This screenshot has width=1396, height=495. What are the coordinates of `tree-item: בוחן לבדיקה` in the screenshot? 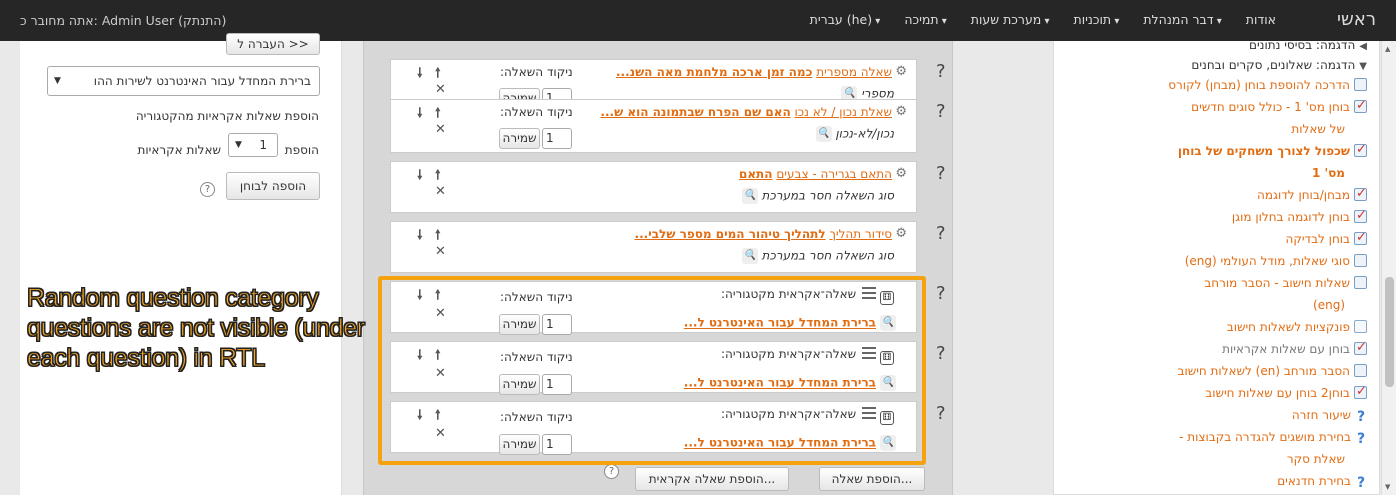 It's located at (1326, 238).